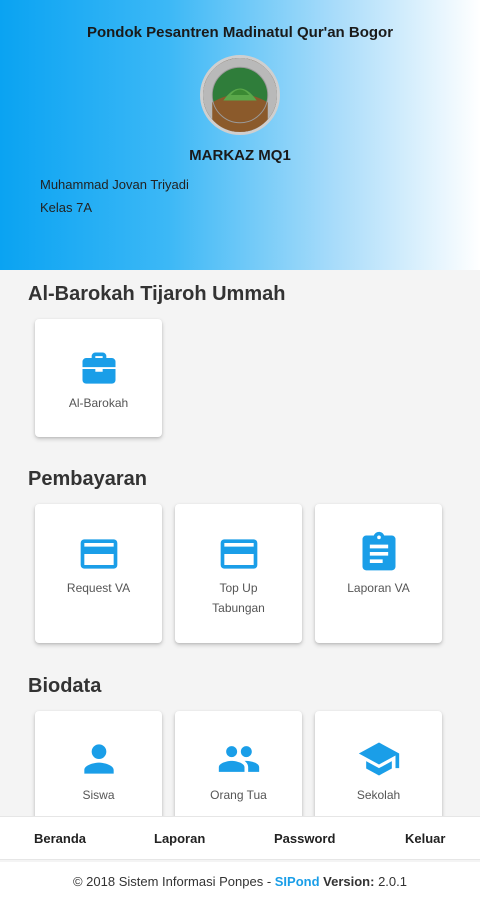  What do you see at coordinates (114, 184) in the screenshot?
I see `student-name: Muhammad Jovan Triyadi` at bounding box center [114, 184].